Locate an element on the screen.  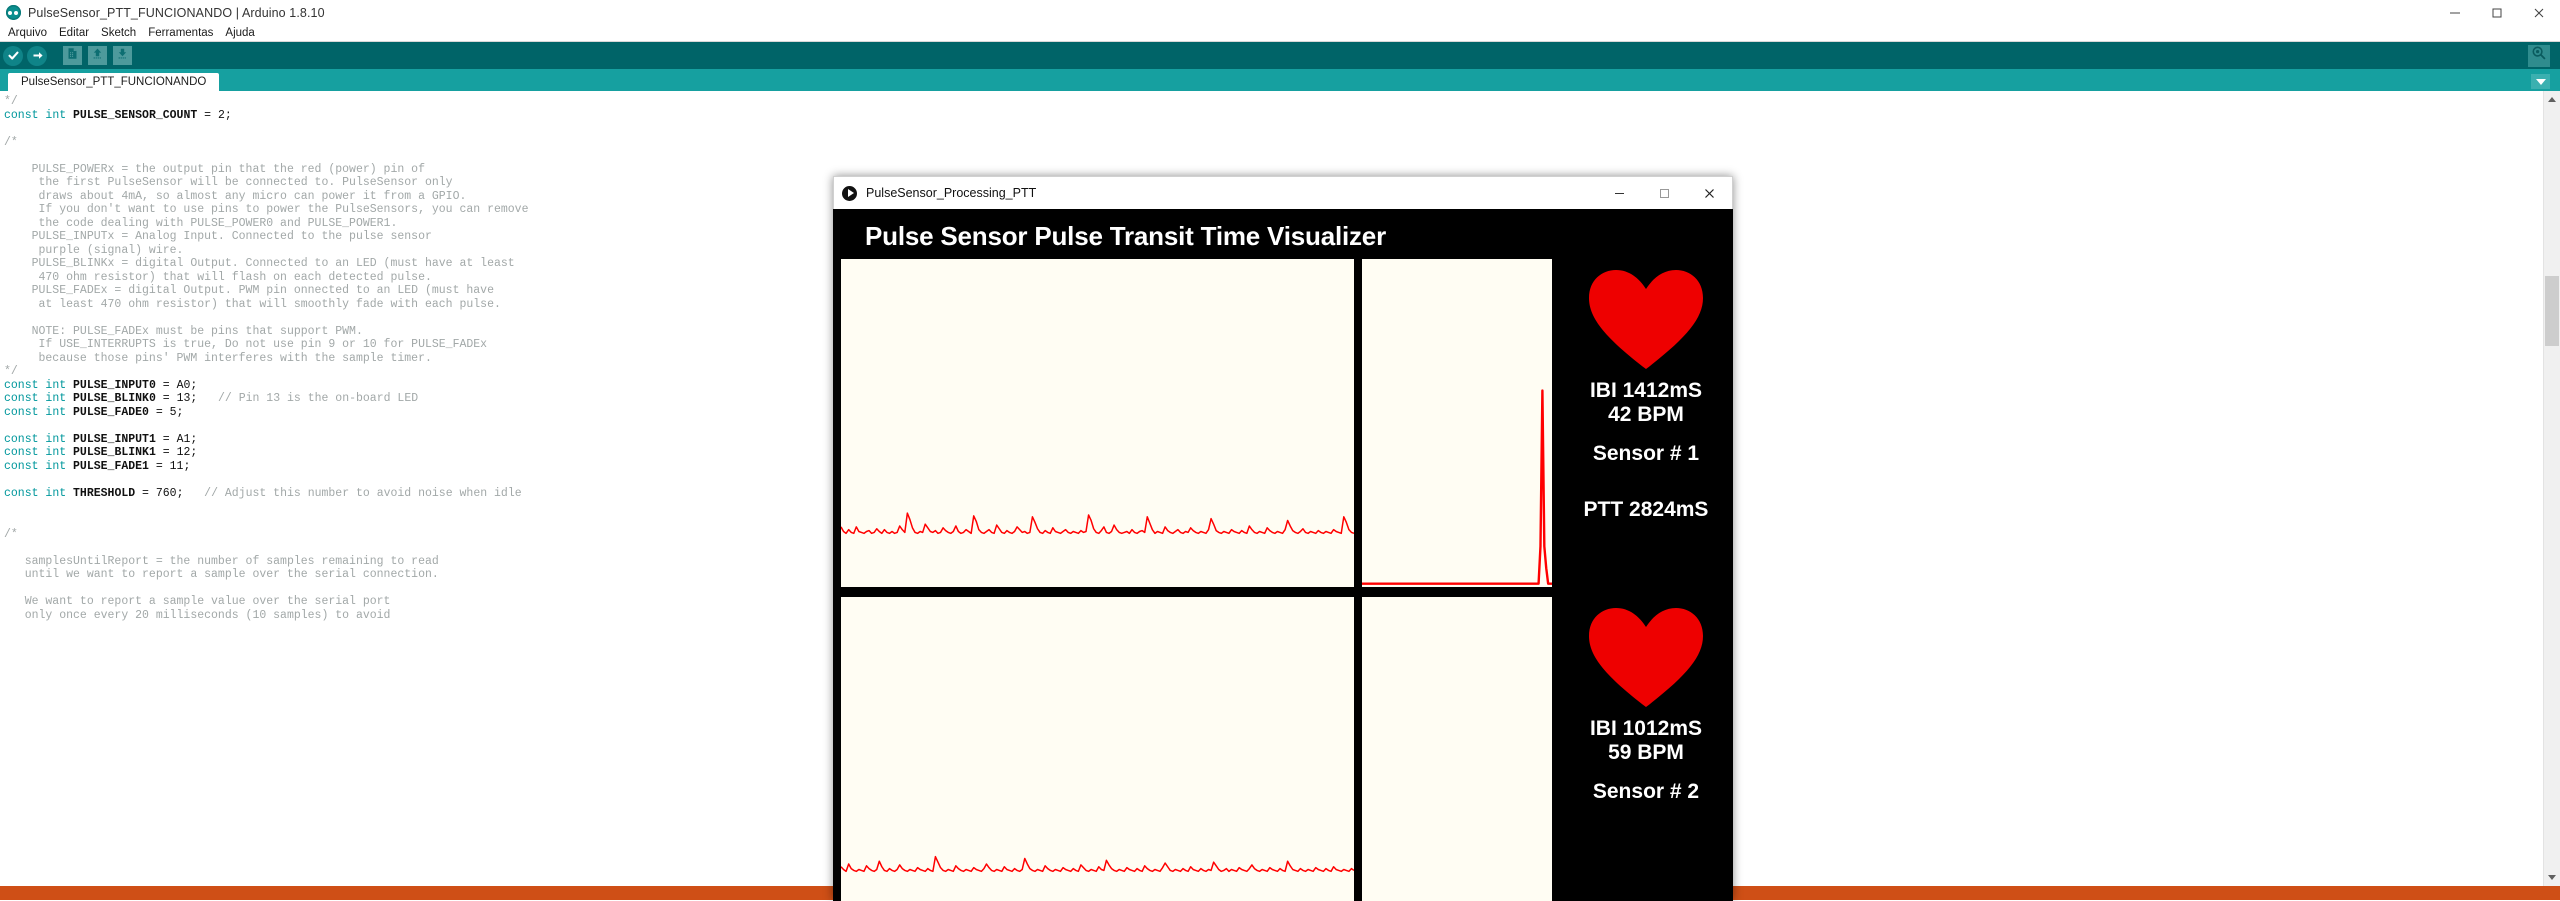
toolbar is located at coordinates (1280, 55).